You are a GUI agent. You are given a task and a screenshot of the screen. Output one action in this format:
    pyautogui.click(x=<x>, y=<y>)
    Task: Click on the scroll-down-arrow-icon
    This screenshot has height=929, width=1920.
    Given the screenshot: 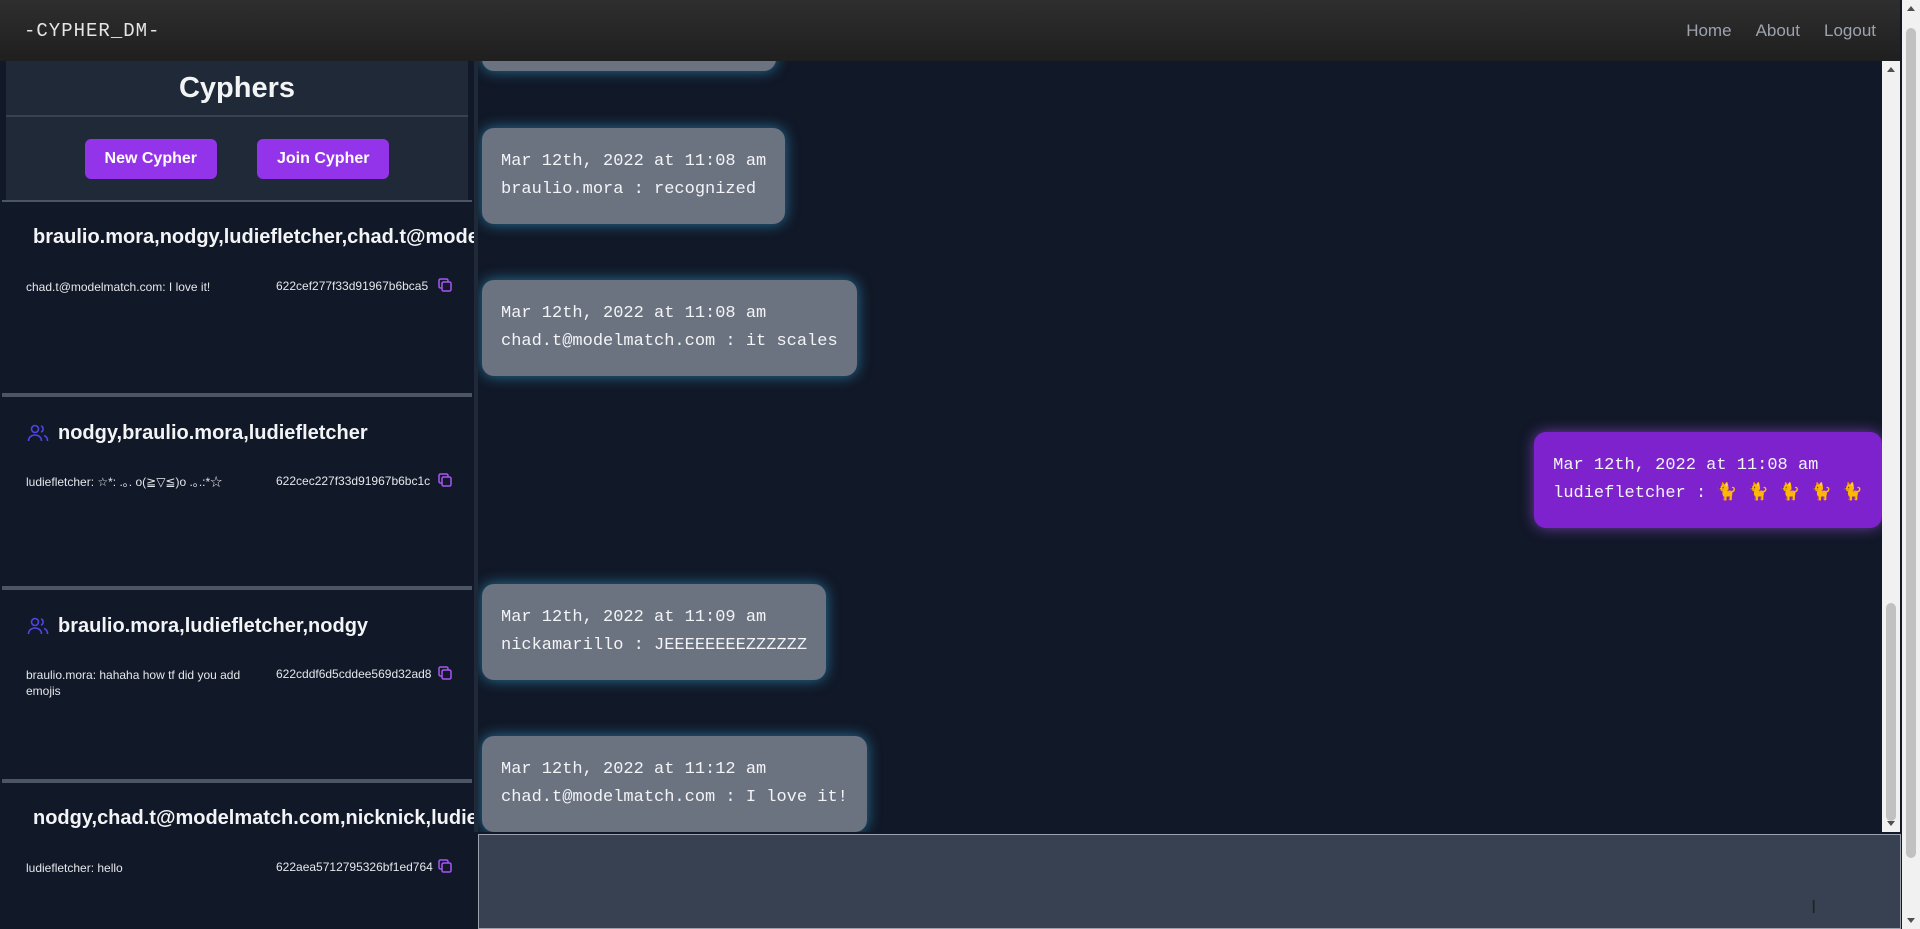 What is the action you would take?
    pyautogui.click(x=1891, y=823)
    